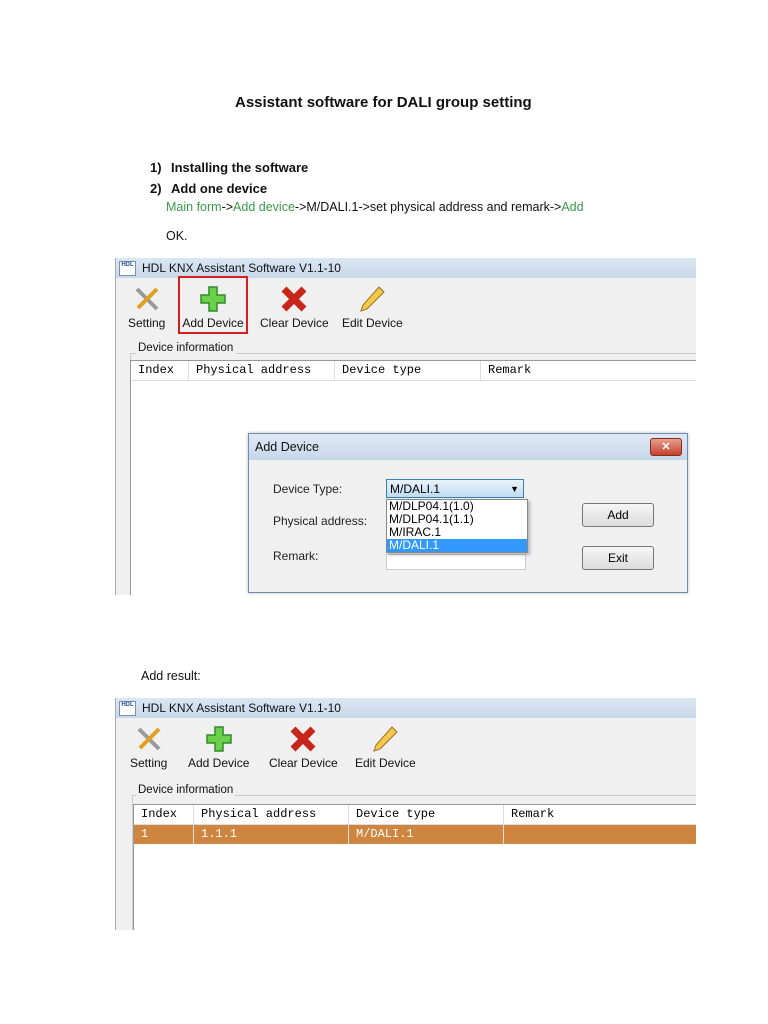  Describe the element at coordinates (415, 489) in the screenshot. I see `device-type-value: M/DALI.1` at that location.